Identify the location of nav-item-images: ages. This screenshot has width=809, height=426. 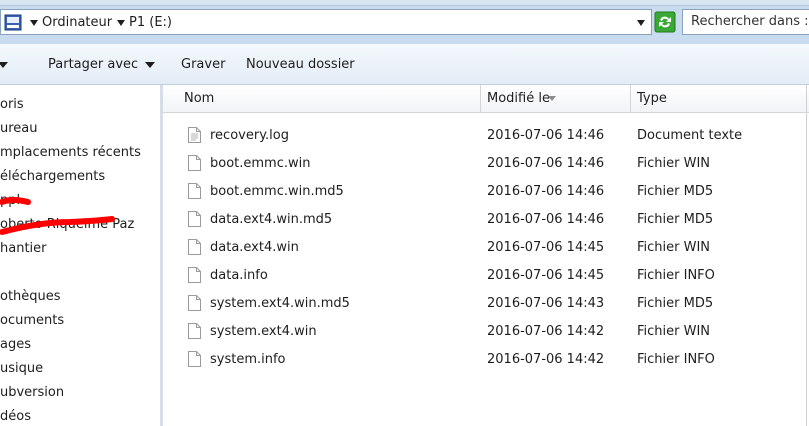
(15, 345).